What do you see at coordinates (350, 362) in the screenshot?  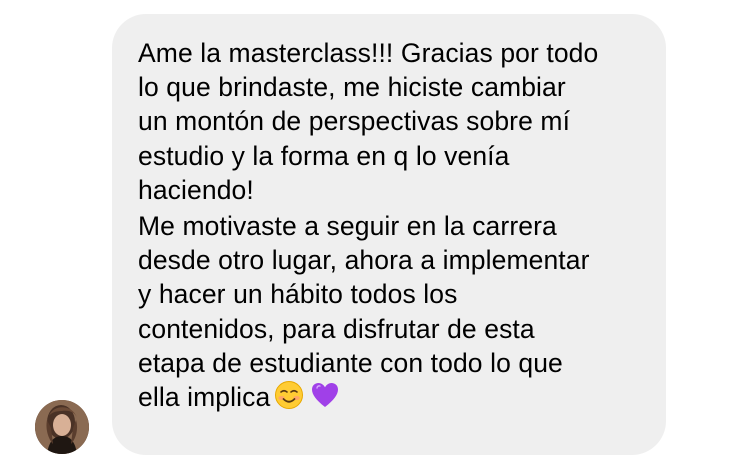 I see `message-line: etapa de estudiante con todo lo que` at bounding box center [350, 362].